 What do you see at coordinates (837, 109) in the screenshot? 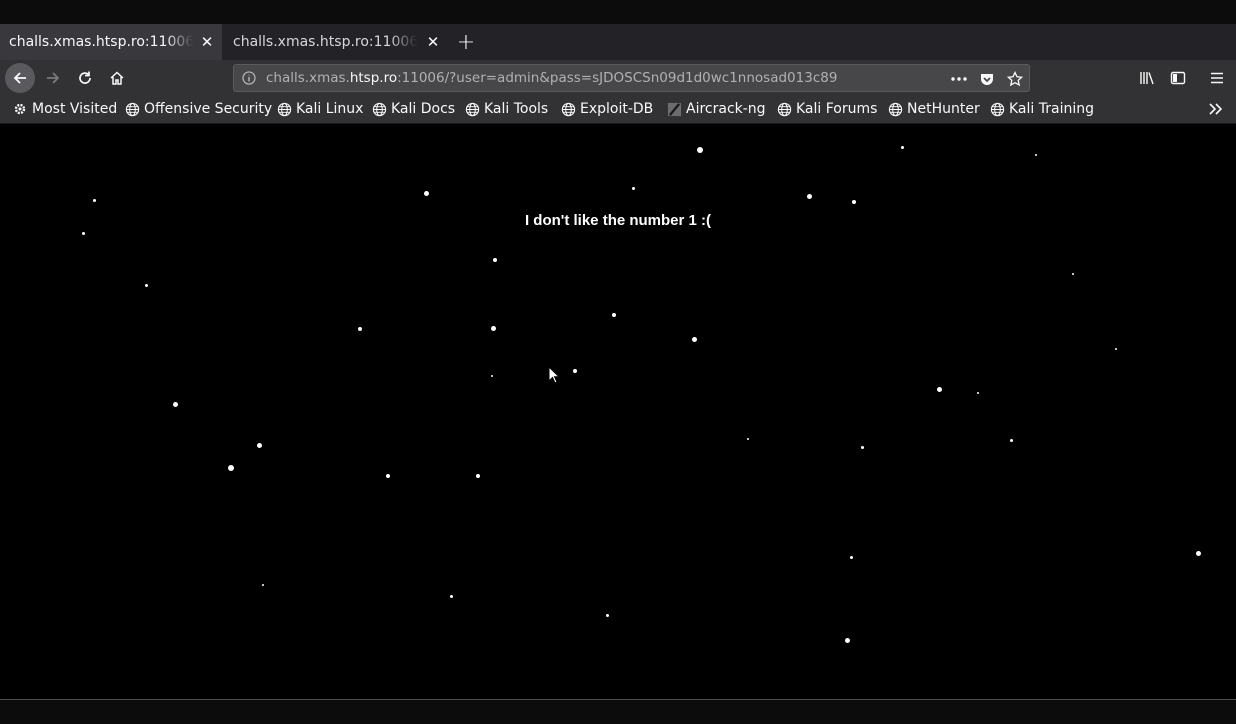
I see `bookmark-label: Kali Forums` at bounding box center [837, 109].